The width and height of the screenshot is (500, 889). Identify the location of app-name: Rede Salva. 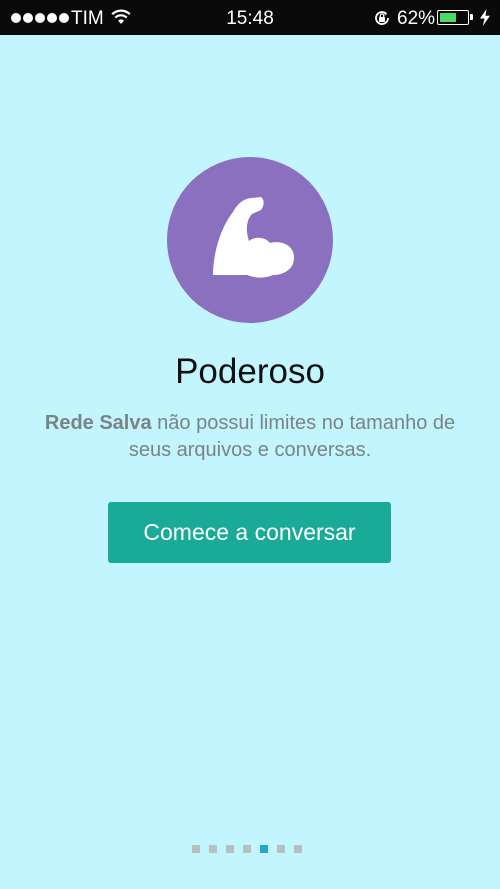
(98, 423).